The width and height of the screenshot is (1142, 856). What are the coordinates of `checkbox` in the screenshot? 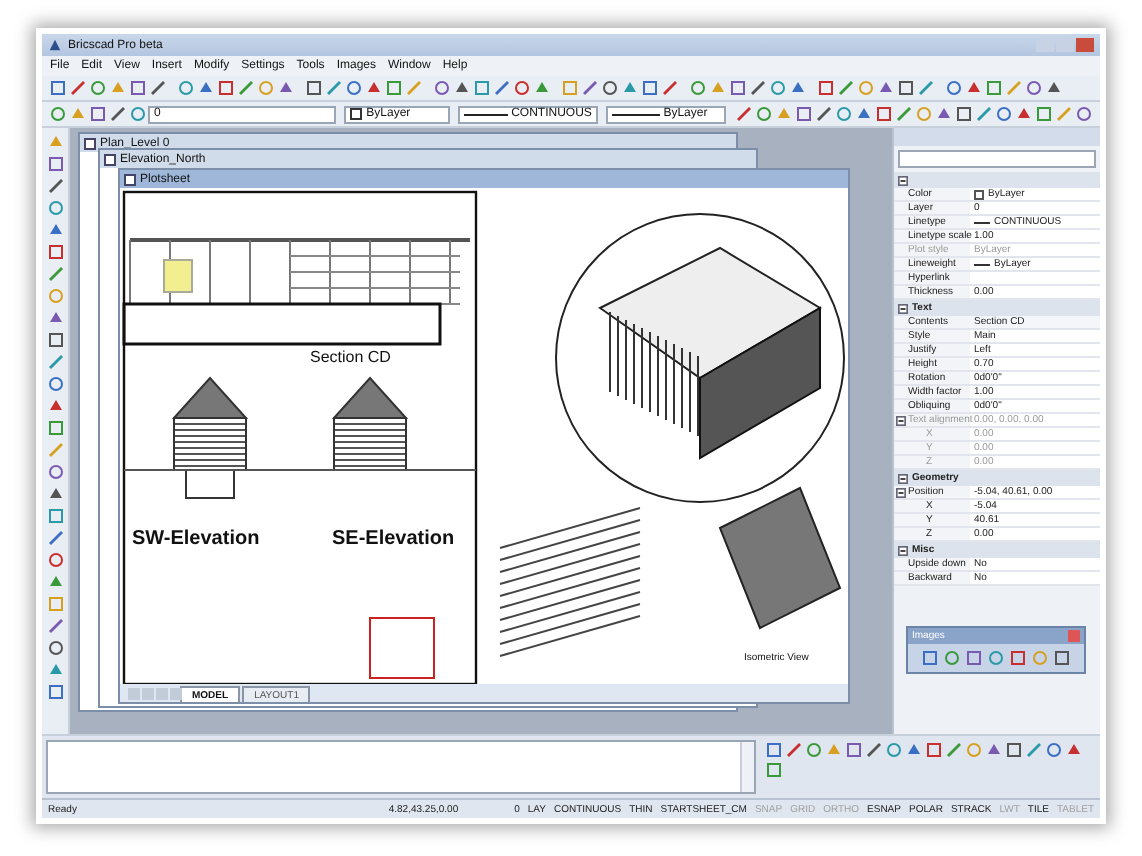 It's located at (979, 194).